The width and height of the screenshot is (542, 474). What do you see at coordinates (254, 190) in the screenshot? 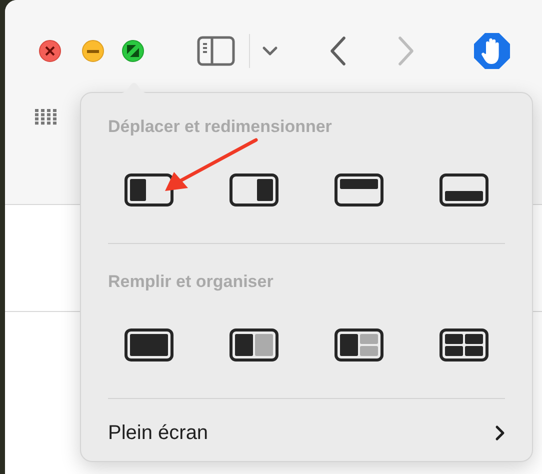
I see `right-half-layout-icon` at bounding box center [254, 190].